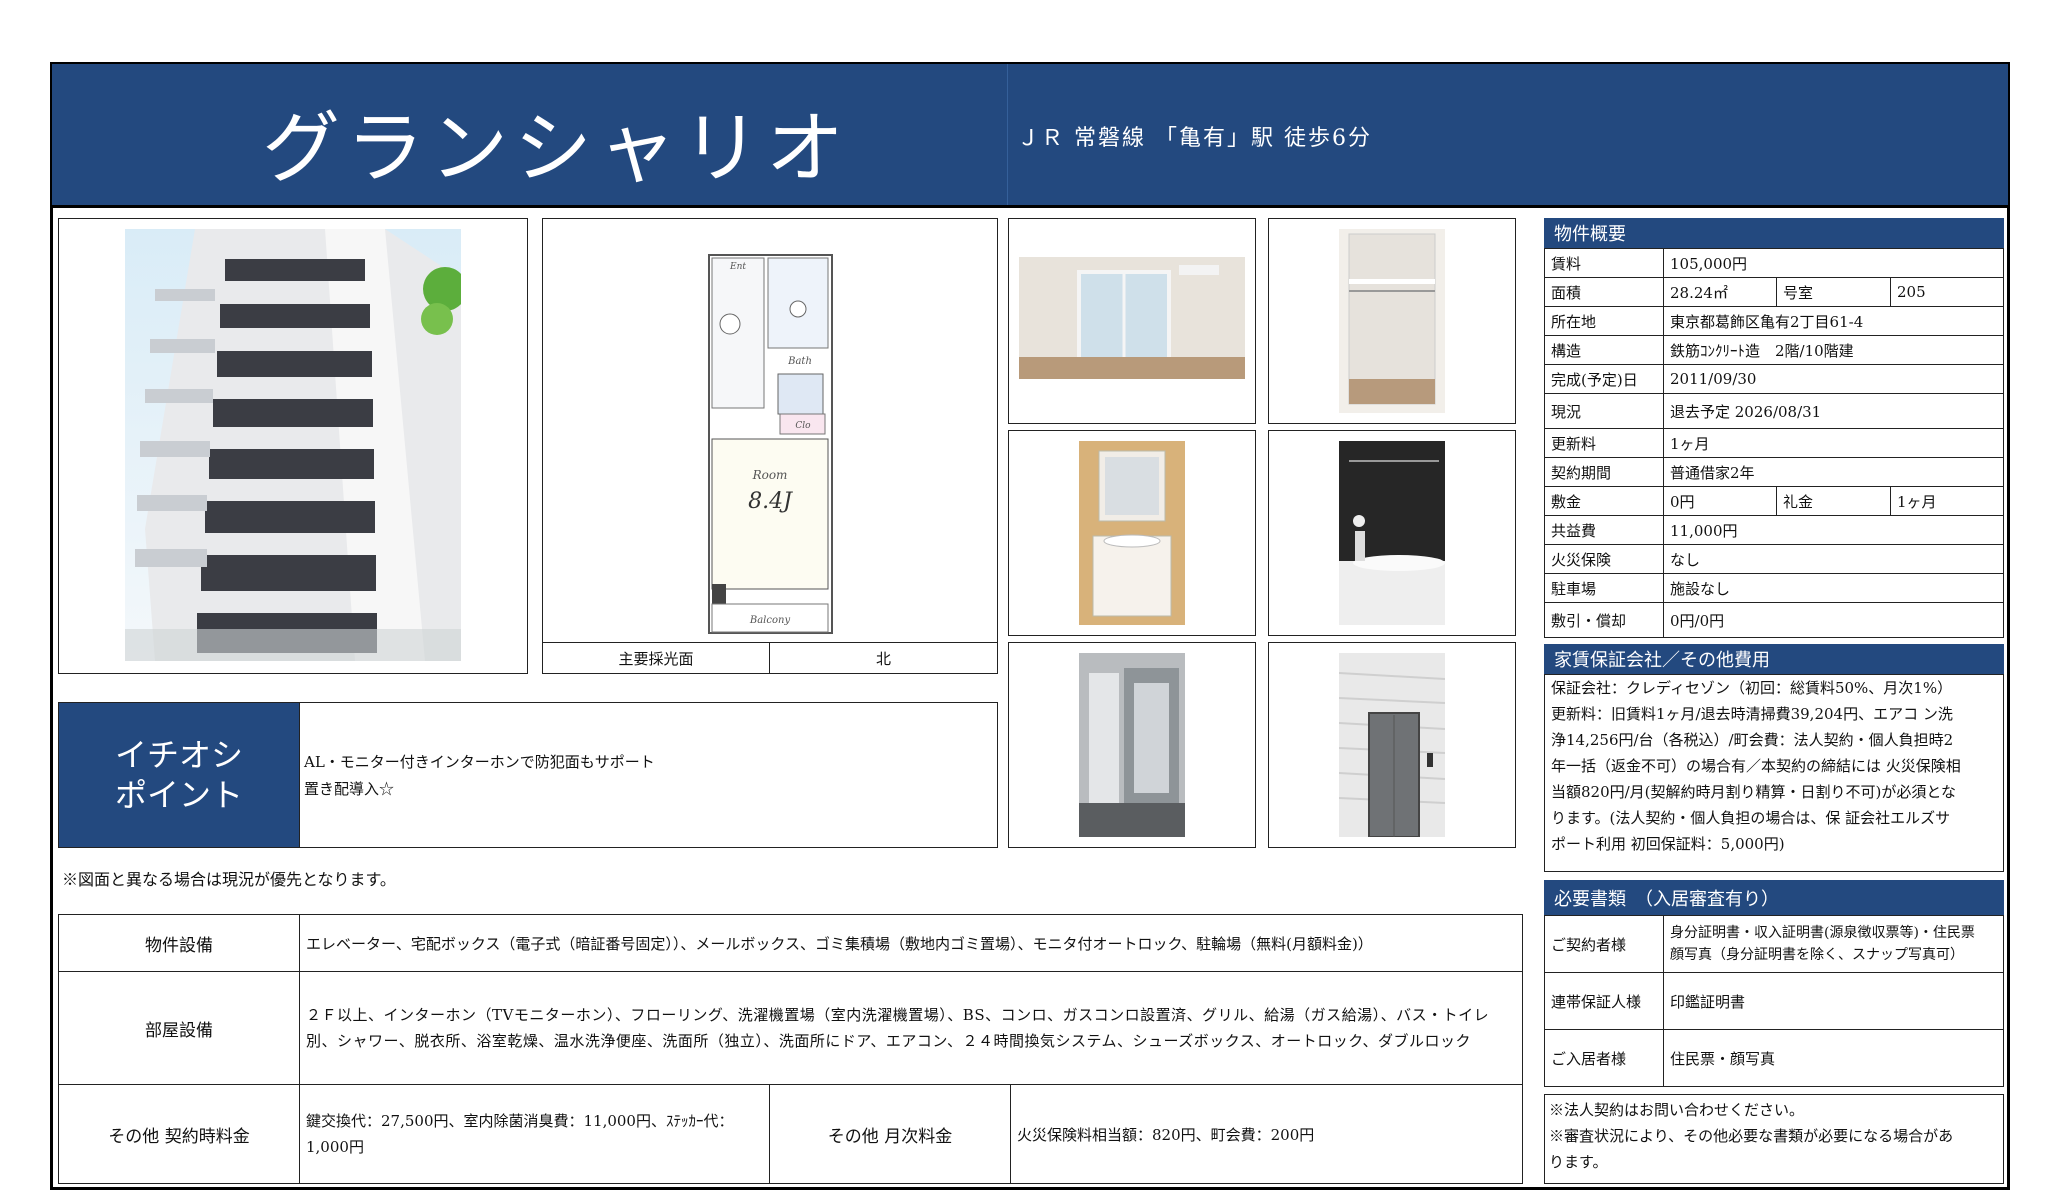  Describe the element at coordinates (1774, 659) in the screenshot. I see `guarantee-title: 家賃保証会社／その他費用` at that location.